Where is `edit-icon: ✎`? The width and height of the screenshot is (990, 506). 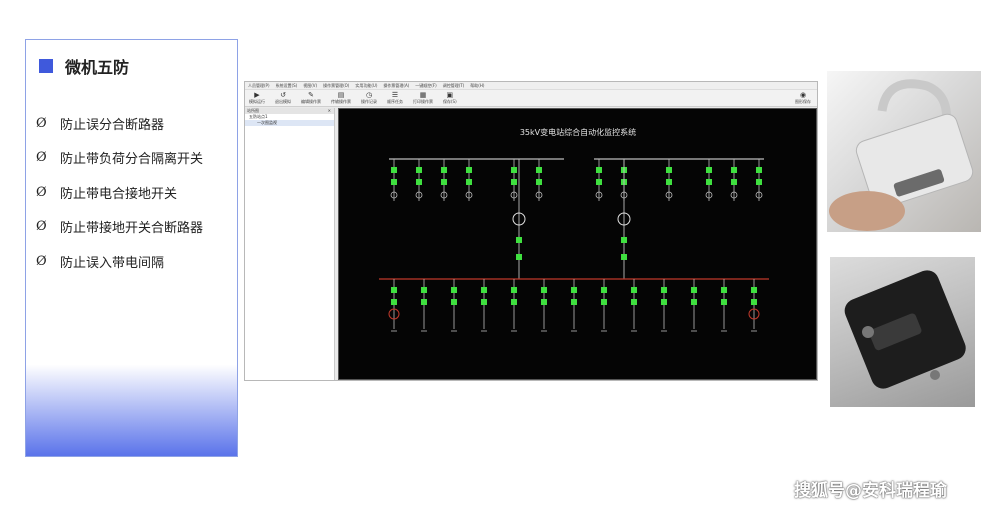 edit-icon: ✎ is located at coordinates (311, 95).